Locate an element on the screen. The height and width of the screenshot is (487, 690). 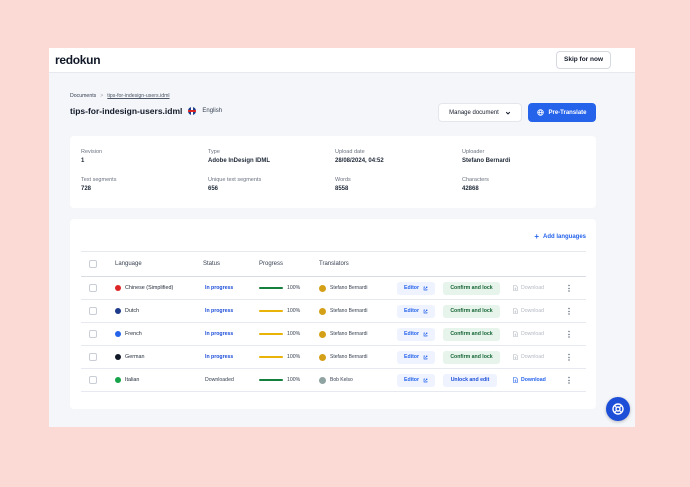
status-badge: Downloaded is located at coordinates (219, 380).